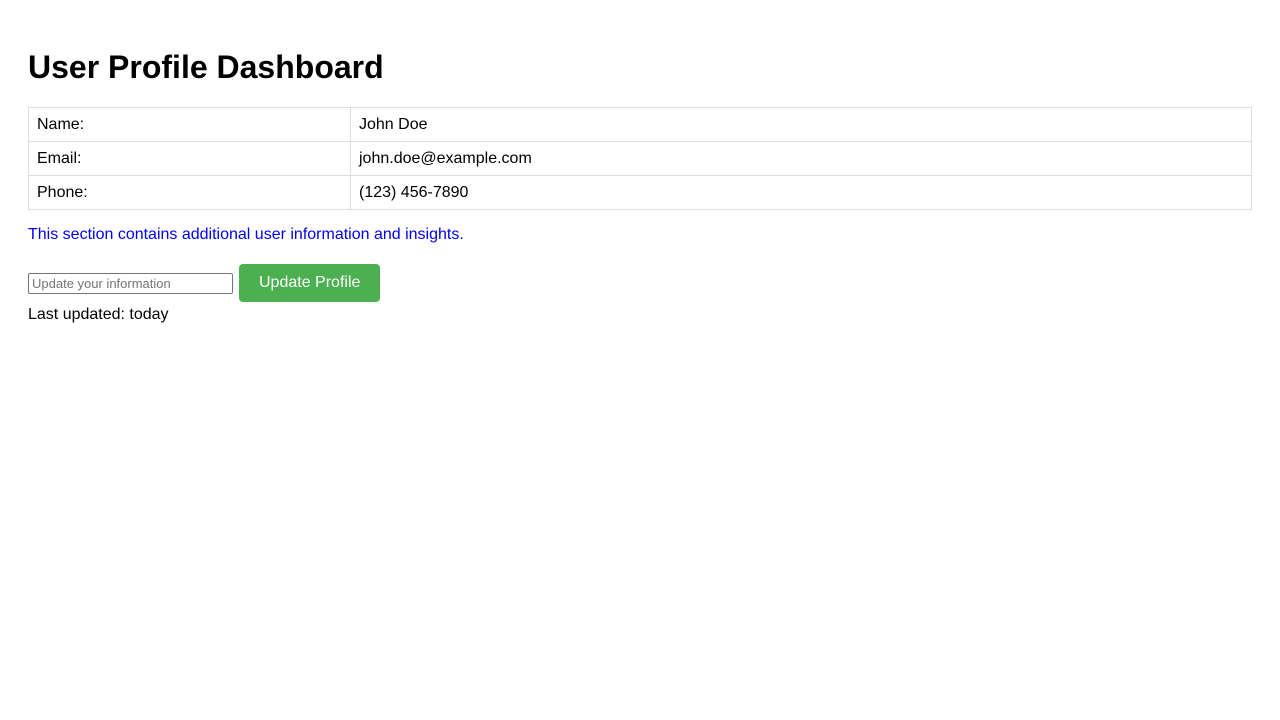 Image resolution: width=1280 pixels, height=720 pixels. I want to click on email-label: Email:, so click(189, 158).